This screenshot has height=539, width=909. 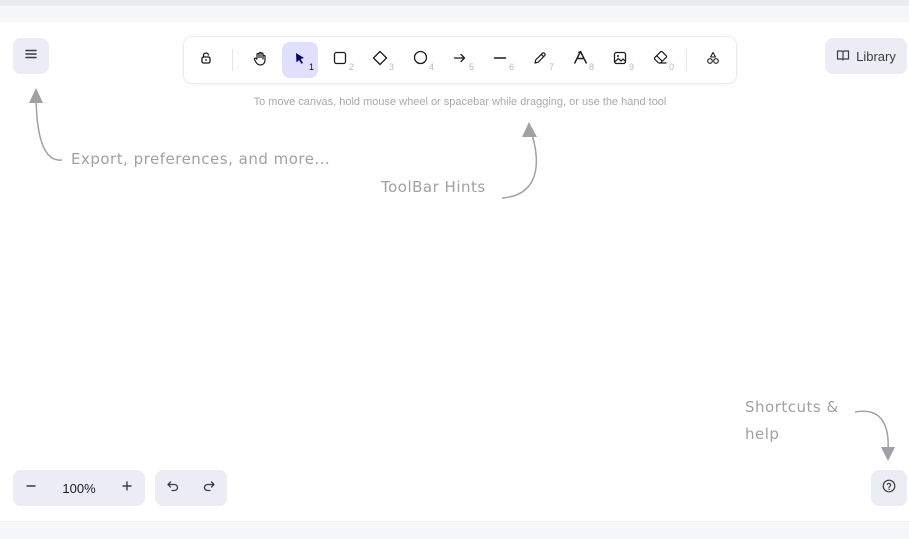 I want to click on tool-key: 8, so click(x=591, y=67).